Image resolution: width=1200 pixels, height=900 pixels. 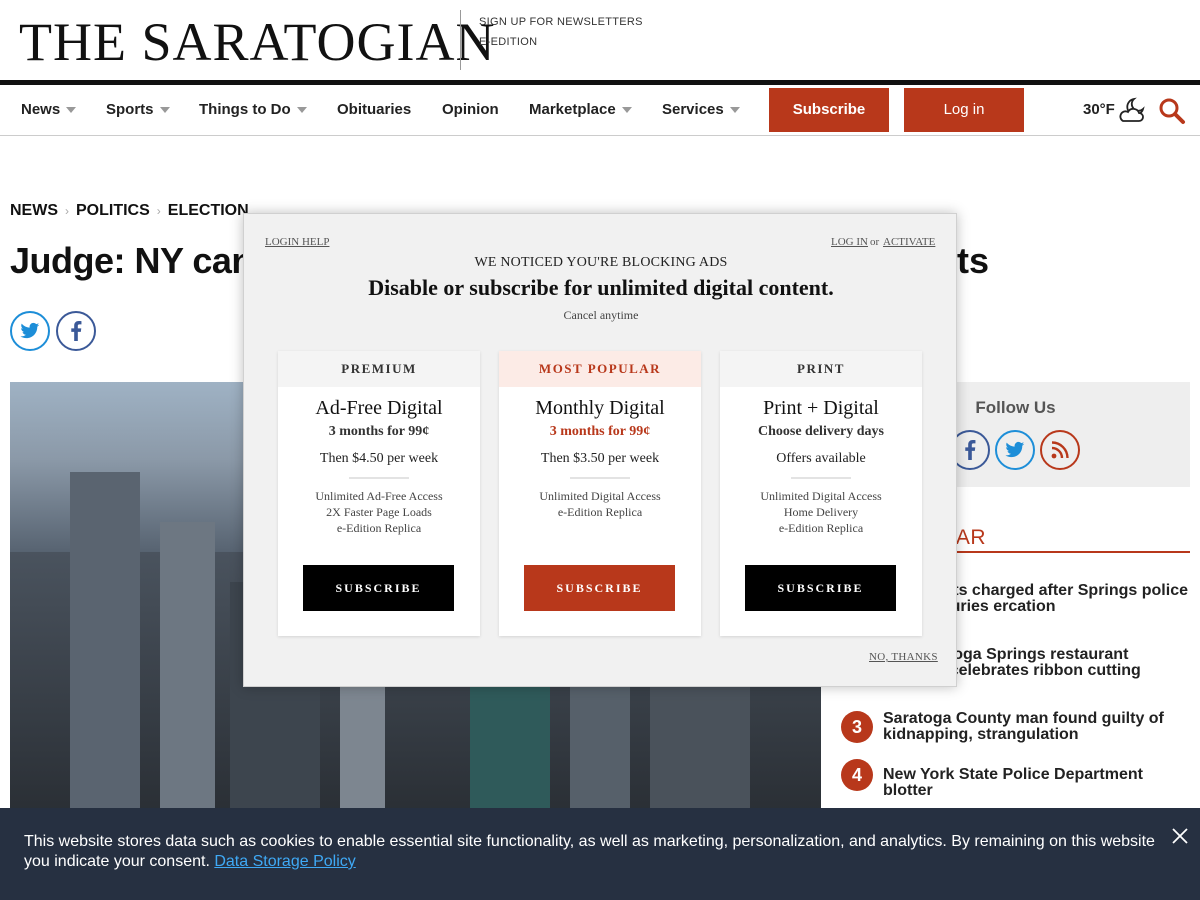 What do you see at coordinates (849, 242) in the screenshot?
I see `modal-login-link: LOG IN` at bounding box center [849, 242].